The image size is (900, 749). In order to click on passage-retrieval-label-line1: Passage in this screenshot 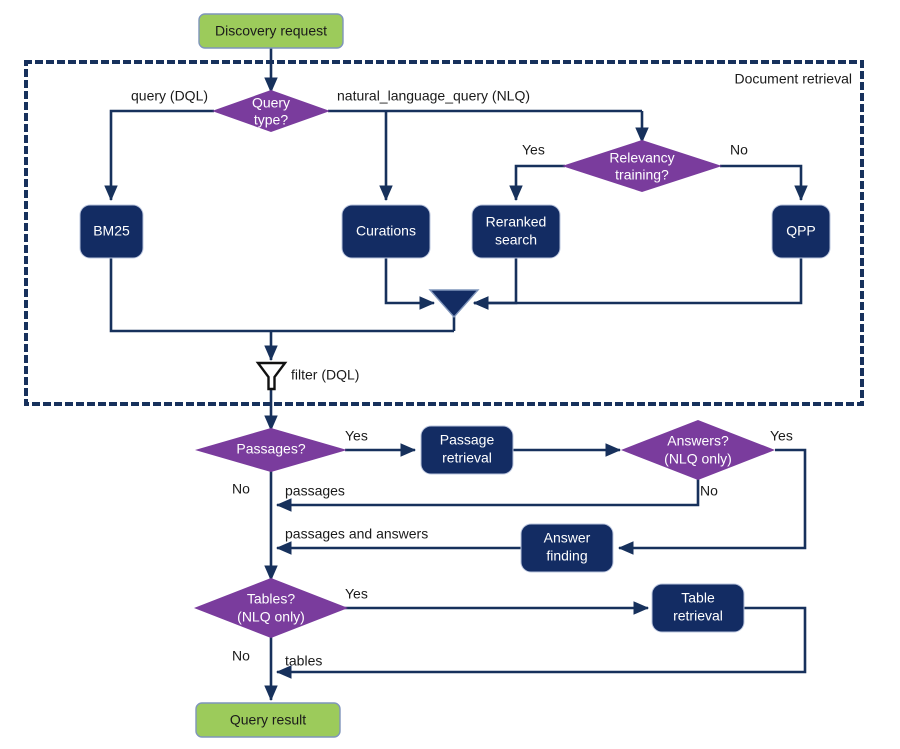, I will do `click(467, 440)`.